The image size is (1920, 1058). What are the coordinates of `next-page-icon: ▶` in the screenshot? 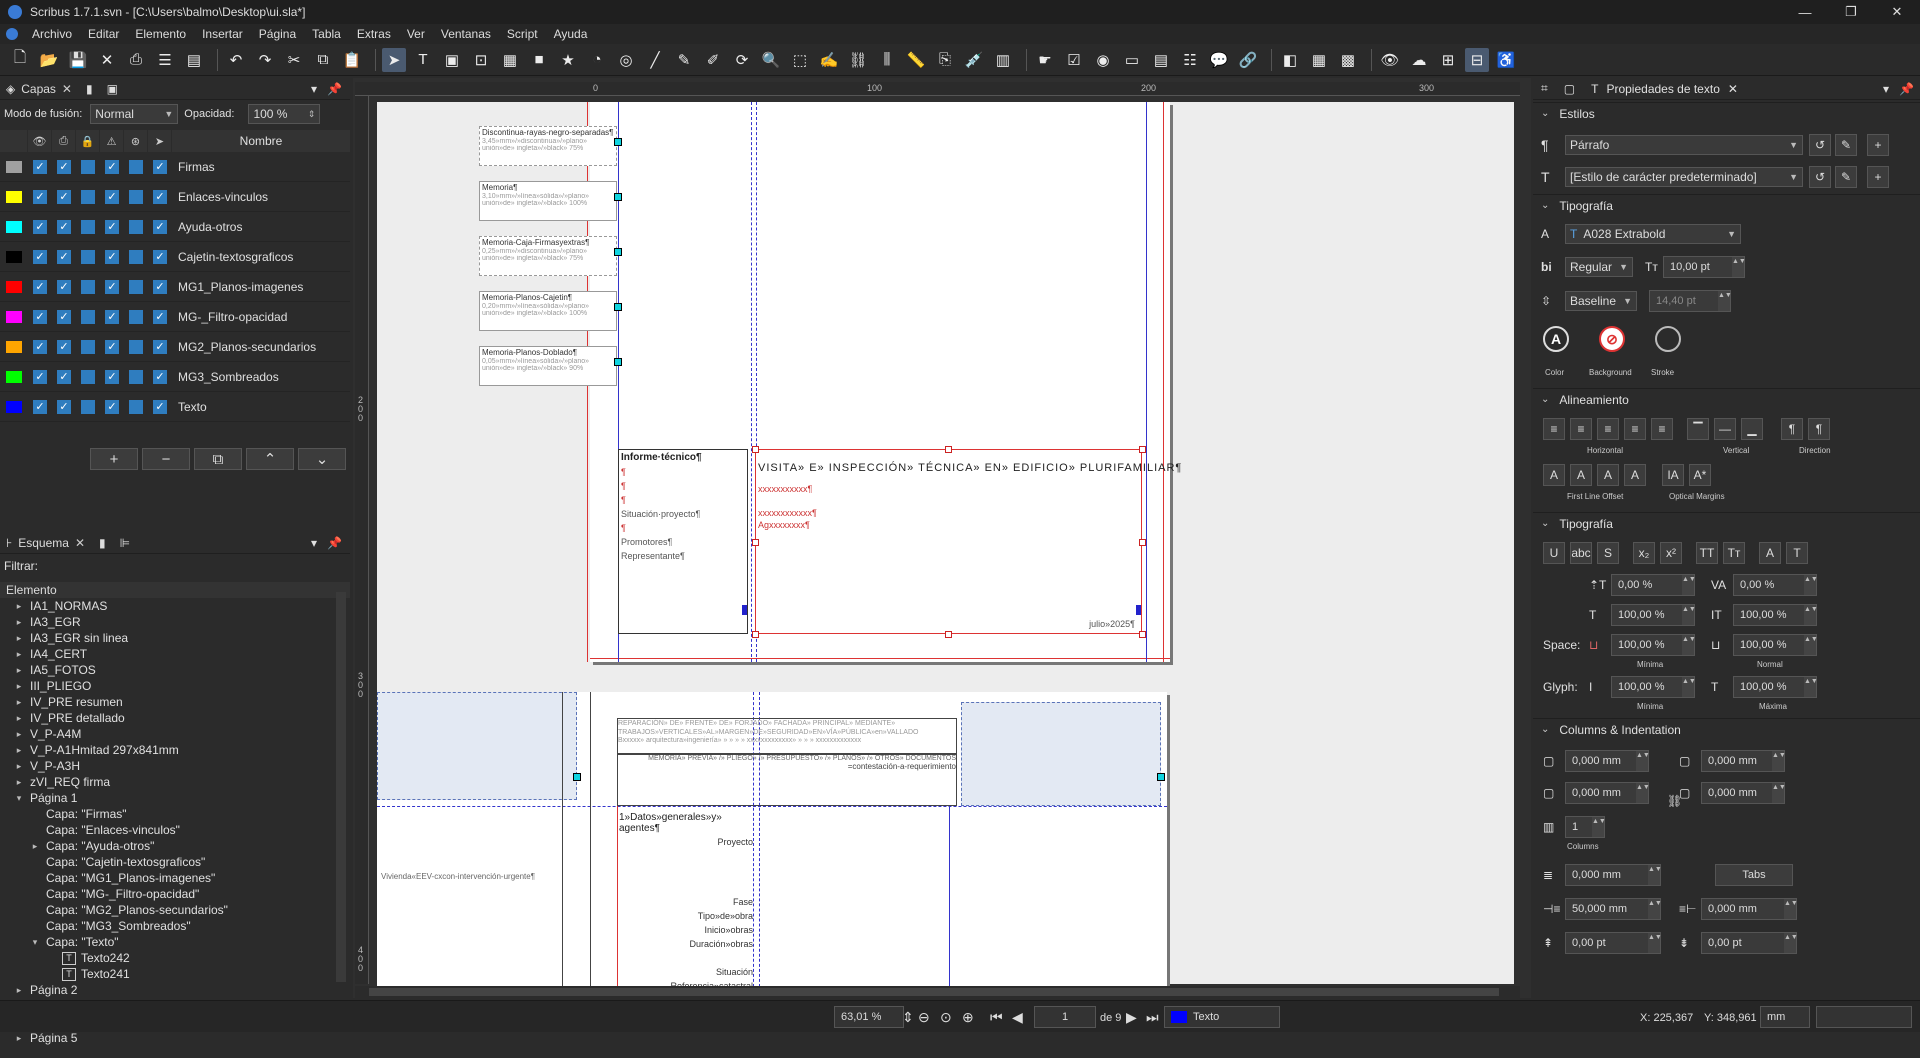 It's located at (1131, 1017).